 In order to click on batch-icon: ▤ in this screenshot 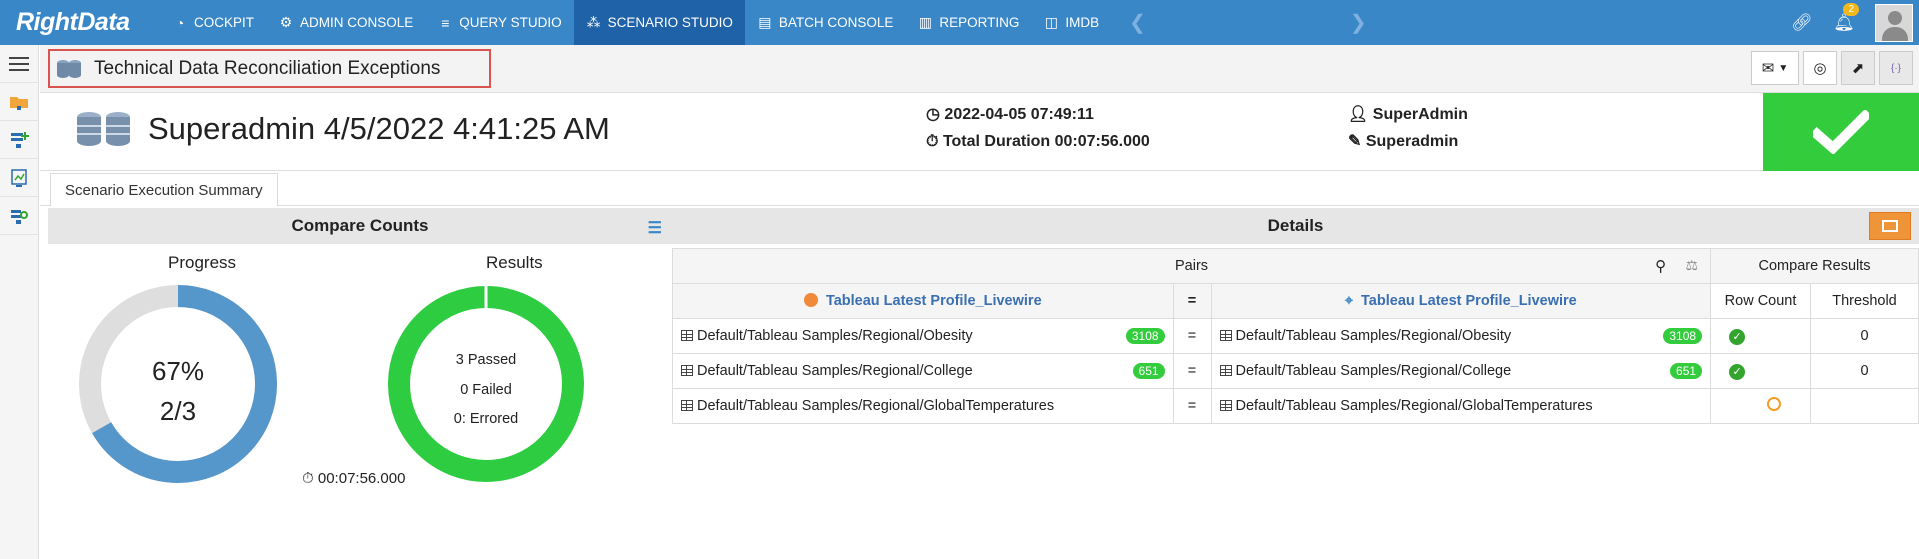, I will do `click(765, 22)`.